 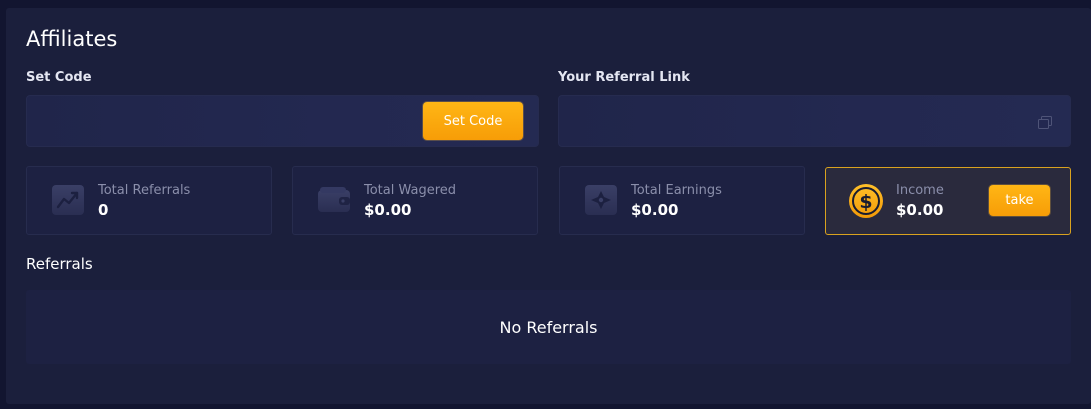 What do you see at coordinates (676, 190) in the screenshot?
I see `stat-label: Total Earnings` at bounding box center [676, 190].